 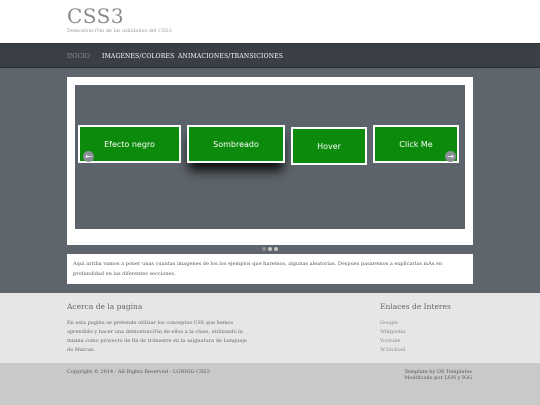 I want to click on nav-item-imagenes-colores: IMAGENES/COLORES, so click(x=138, y=56).